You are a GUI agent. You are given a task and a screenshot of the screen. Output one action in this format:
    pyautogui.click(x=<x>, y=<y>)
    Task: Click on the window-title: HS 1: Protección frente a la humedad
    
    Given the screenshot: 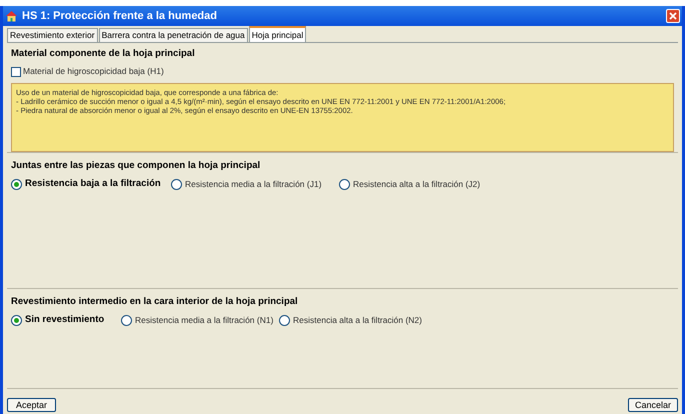 What is the action you would take?
    pyautogui.click(x=120, y=16)
    